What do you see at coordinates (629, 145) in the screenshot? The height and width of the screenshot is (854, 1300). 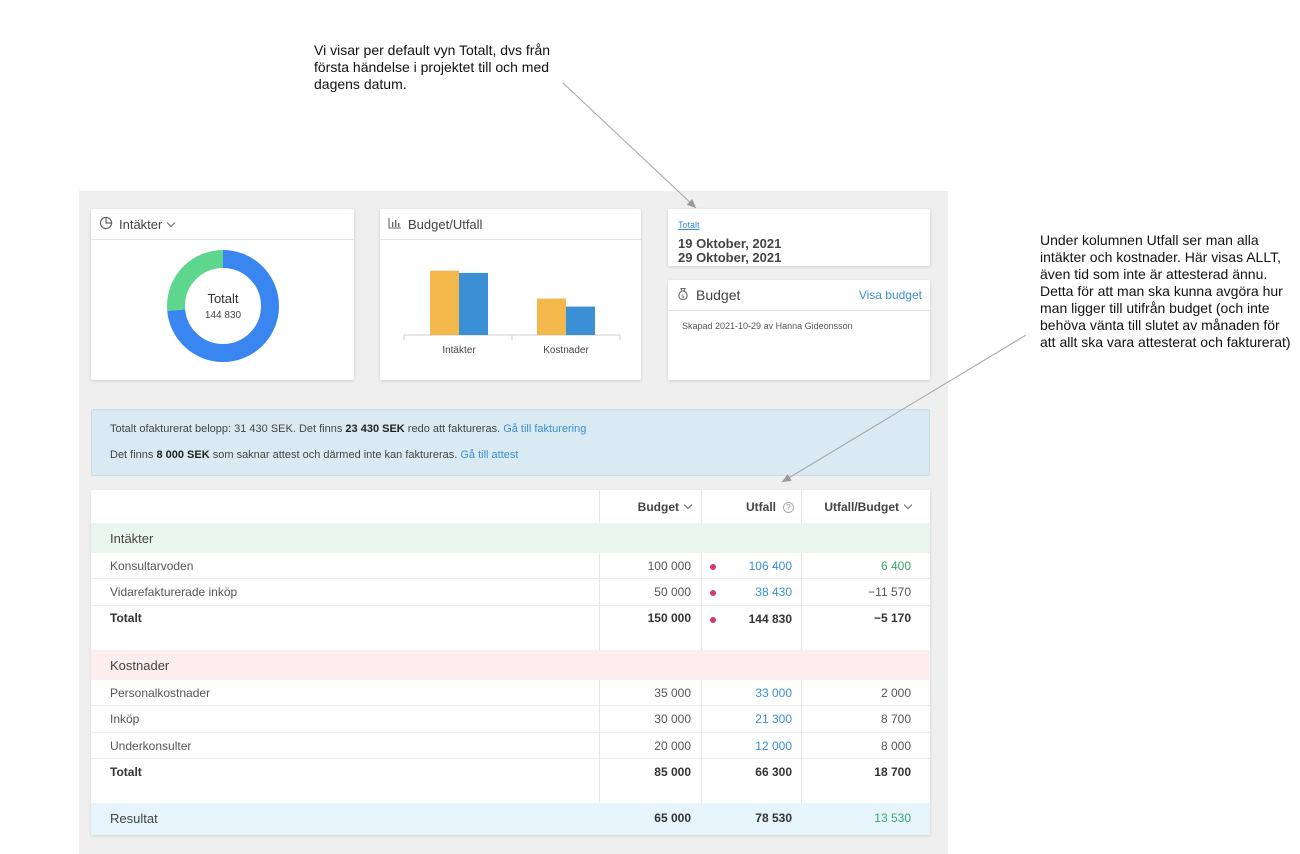 I see `annotation-arrow-top` at bounding box center [629, 145].